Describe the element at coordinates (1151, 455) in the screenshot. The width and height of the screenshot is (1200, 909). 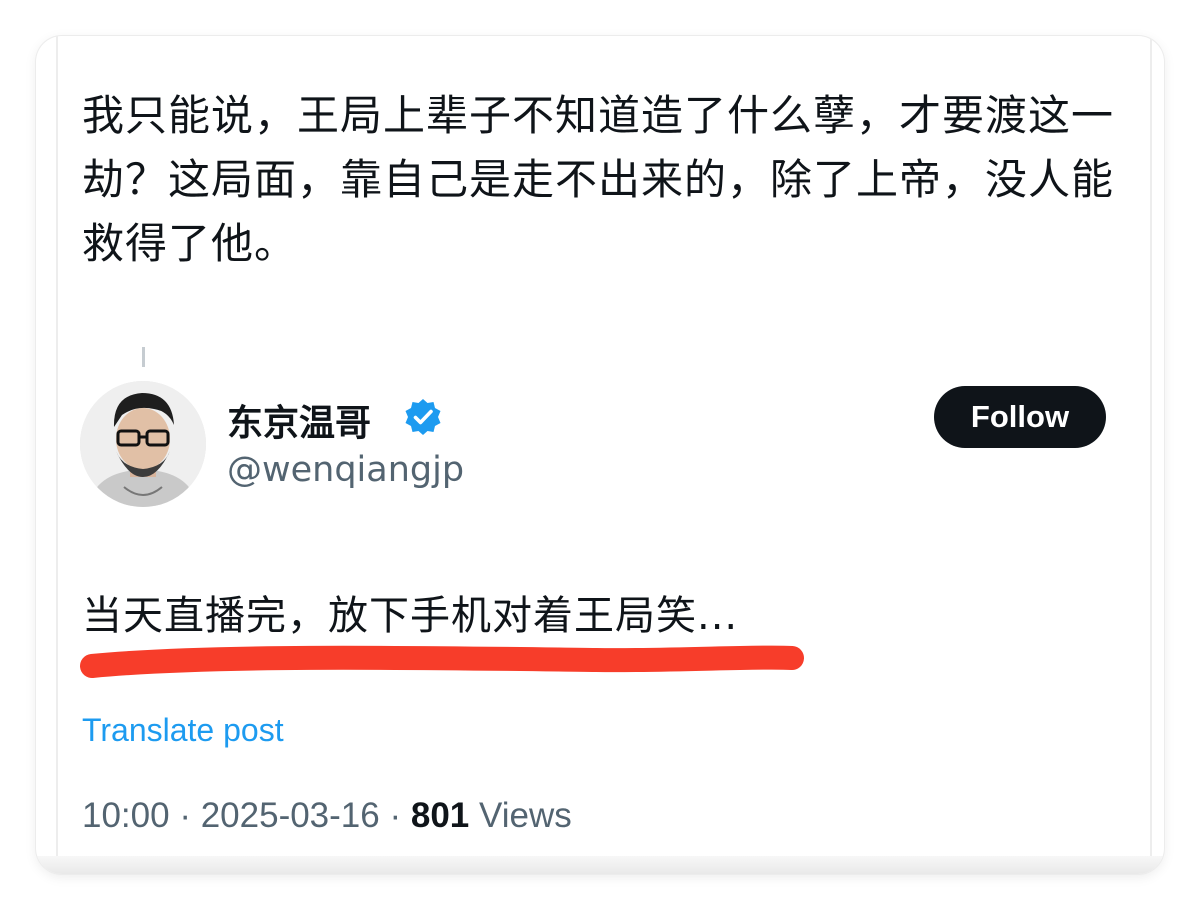
I see `card-right-border` at that location.